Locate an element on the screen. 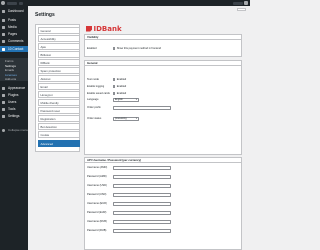 The image size is (320, 250). logging-checkbox is located at coordinates (114, 86).